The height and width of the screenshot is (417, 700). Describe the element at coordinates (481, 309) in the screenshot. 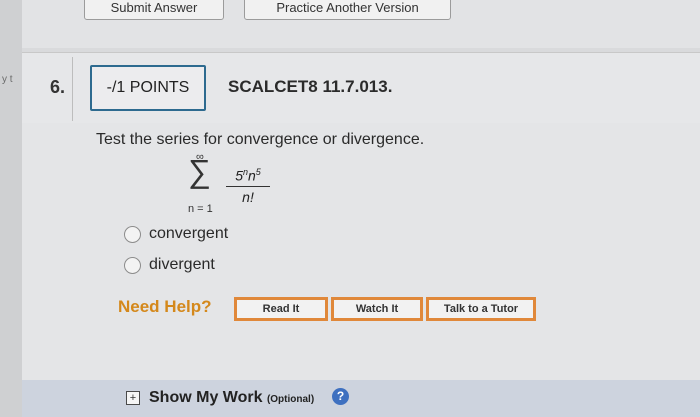

I see `talk-to-tutor-button: Talk to a Tutor` at that location.